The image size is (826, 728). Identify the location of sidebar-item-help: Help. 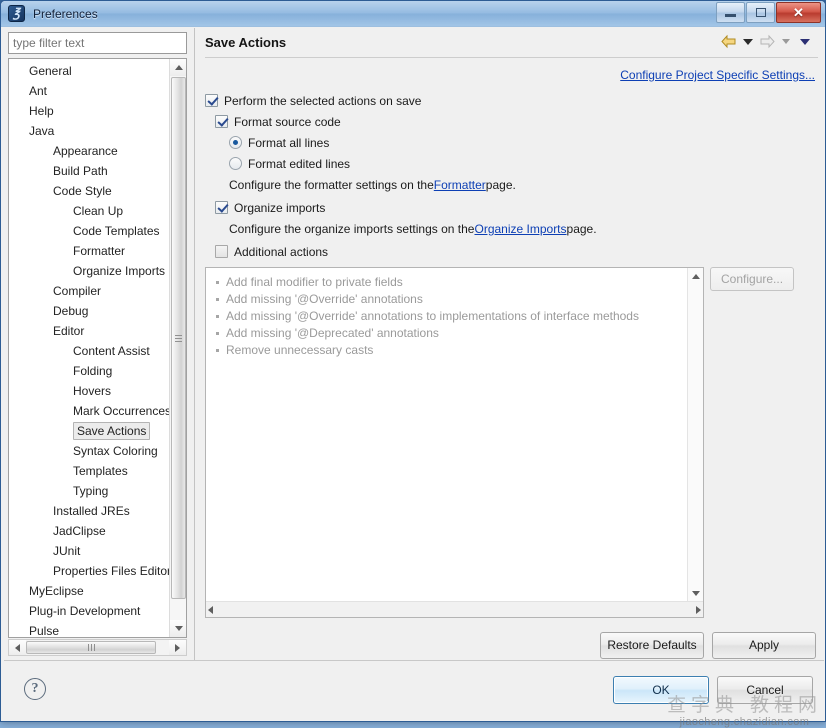
(89, 111).